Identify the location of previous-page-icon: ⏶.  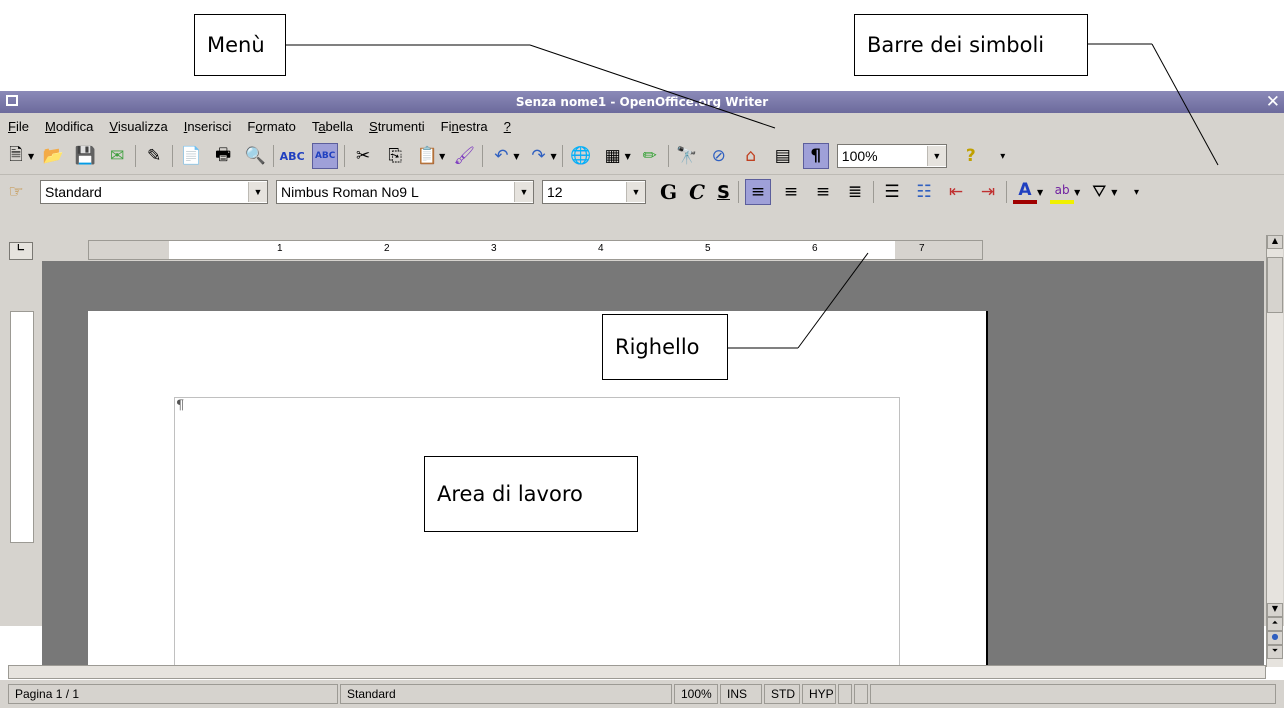
(1275, 624).